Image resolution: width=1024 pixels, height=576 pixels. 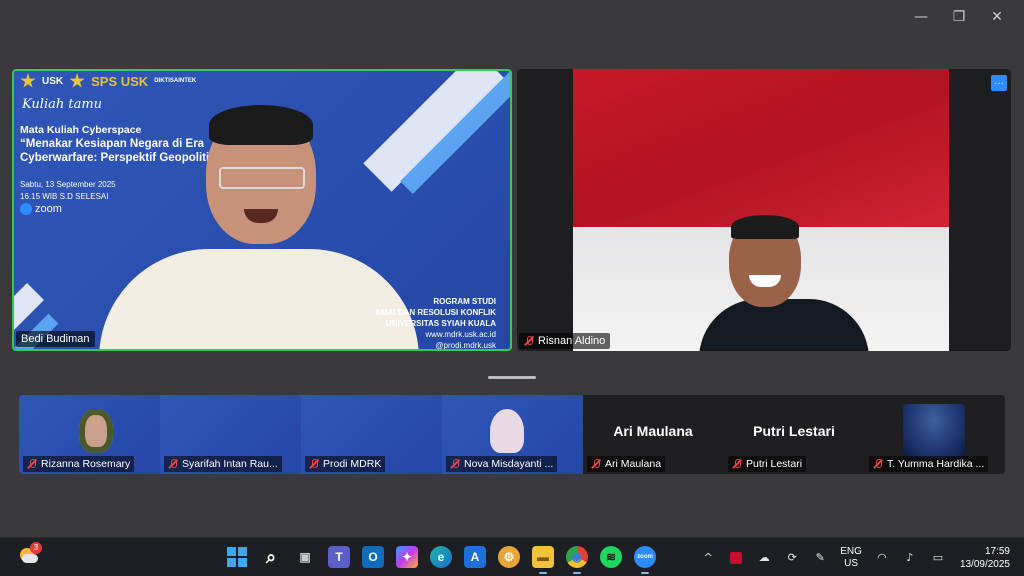 I want to click on participant-name-label: Putri Lestari, so click(x=767, y=464).